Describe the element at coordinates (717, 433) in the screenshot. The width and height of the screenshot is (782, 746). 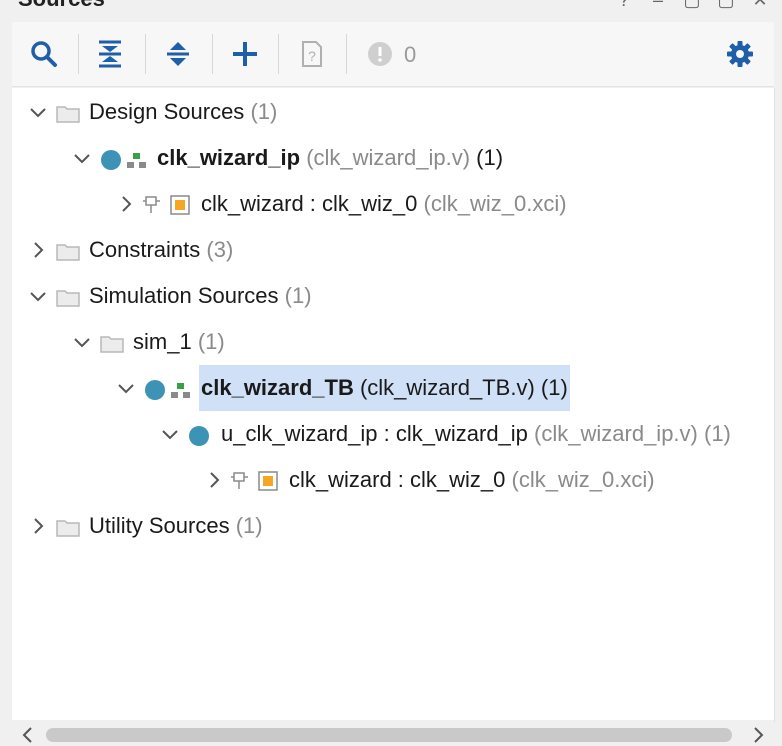
I see `instance-count: (1)` at that location.